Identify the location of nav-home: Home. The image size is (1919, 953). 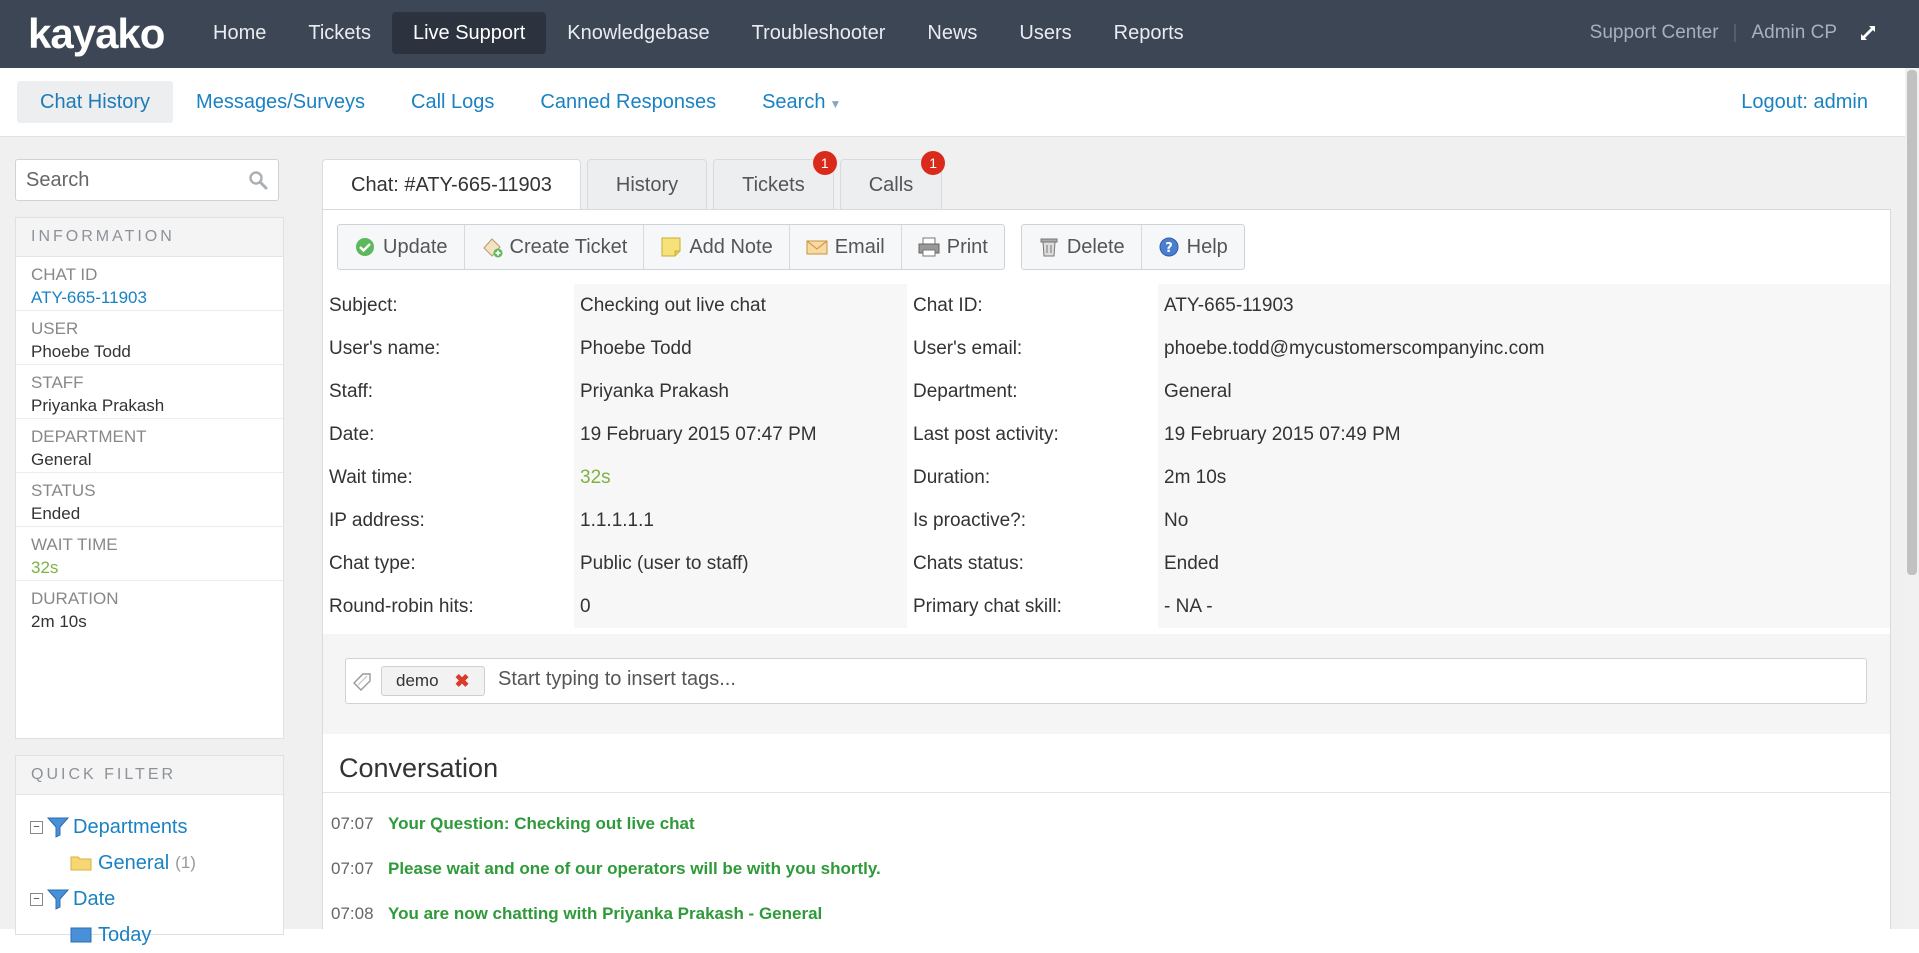
(239, 33).